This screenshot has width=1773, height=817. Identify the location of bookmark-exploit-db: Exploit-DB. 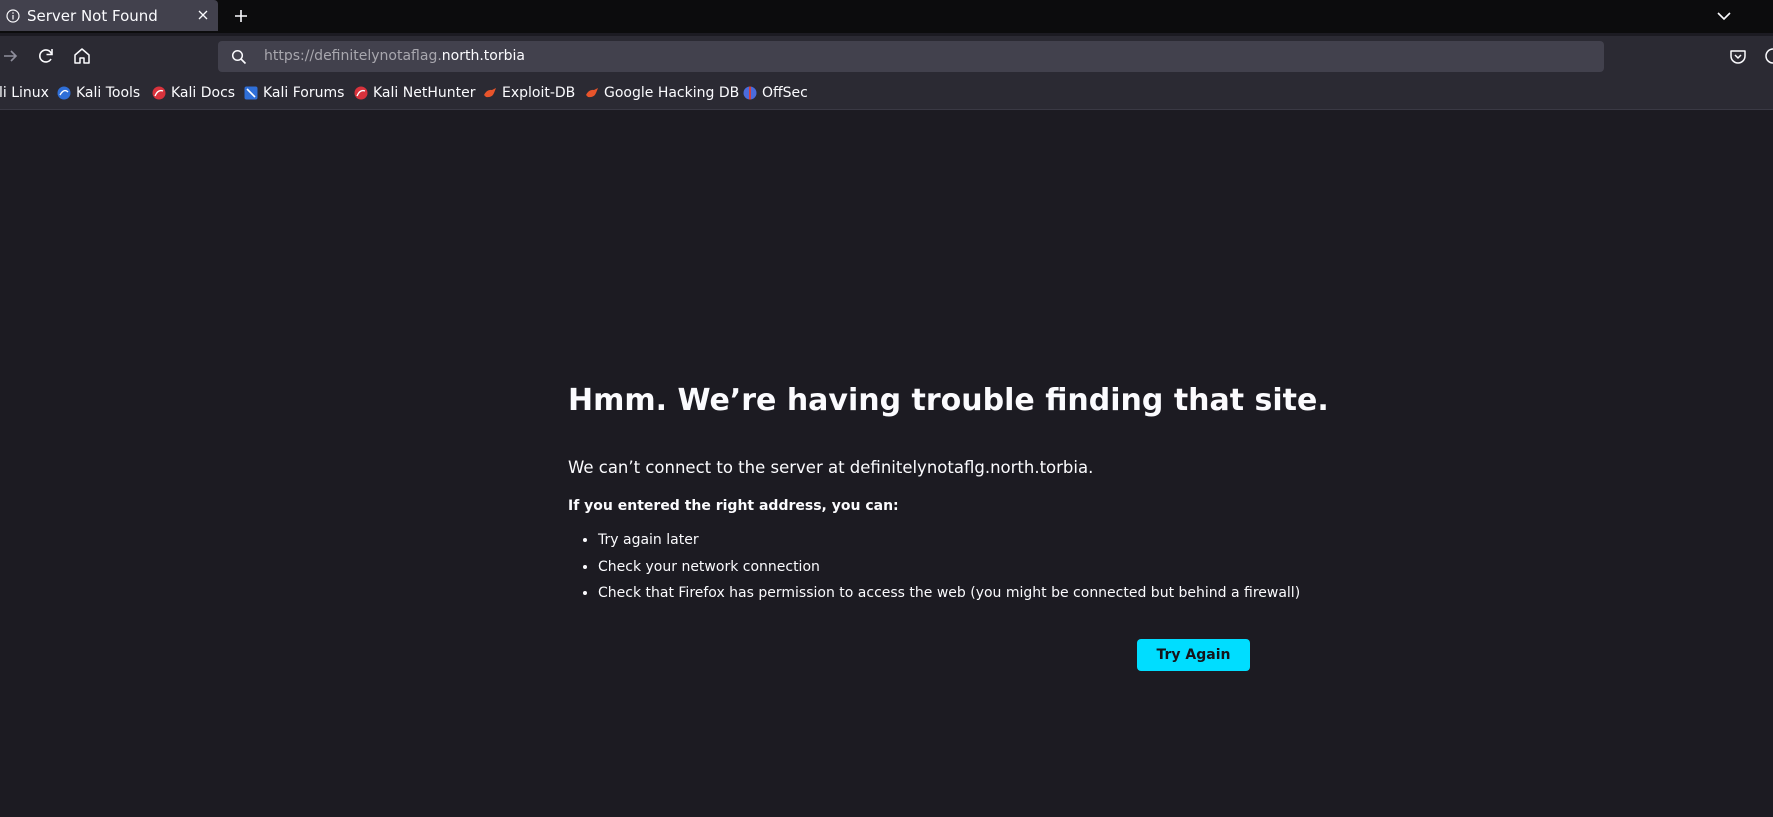
(529, 93).